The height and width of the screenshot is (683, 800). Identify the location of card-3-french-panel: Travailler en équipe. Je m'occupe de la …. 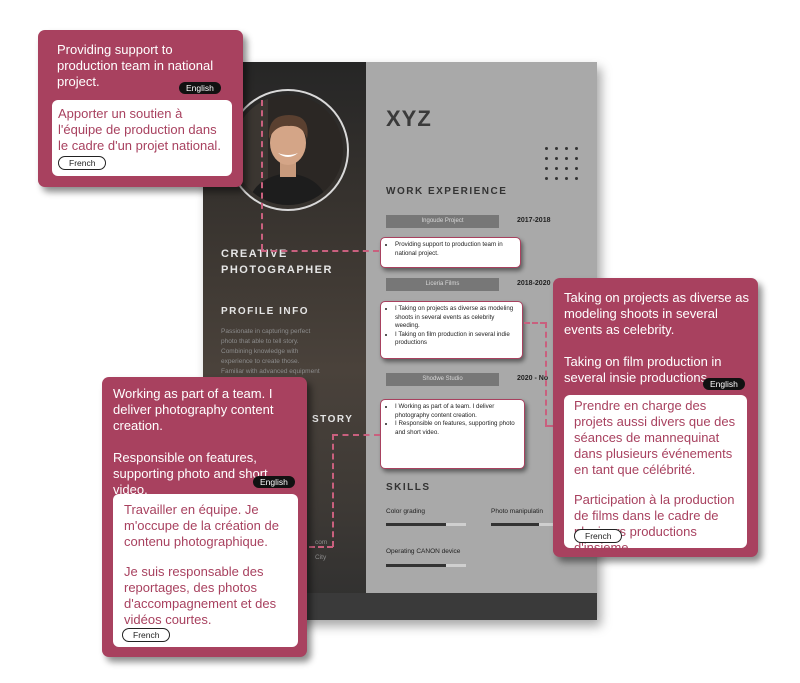
(205, 570).